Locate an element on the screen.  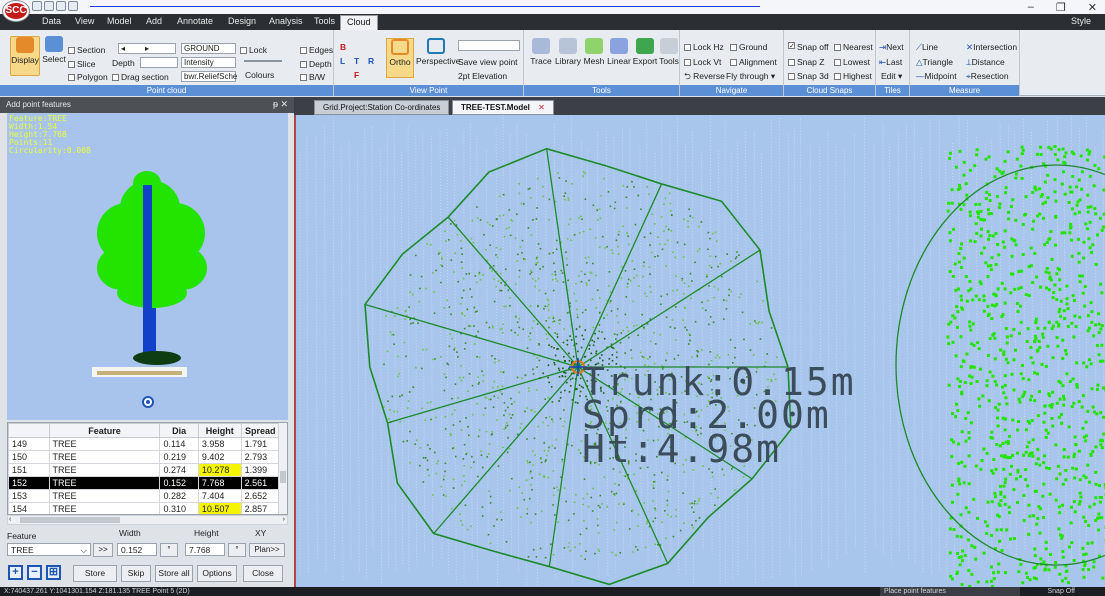
save-icon is located at coordinates (61, 6).